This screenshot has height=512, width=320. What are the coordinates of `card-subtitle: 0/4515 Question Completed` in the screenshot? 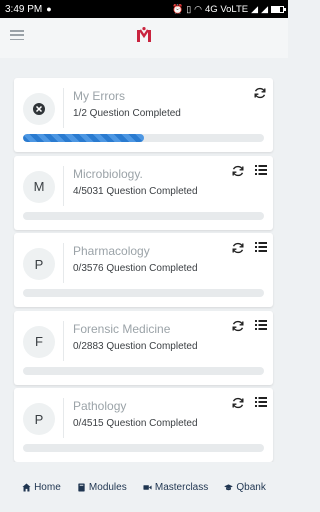 It's located at (135, 423).